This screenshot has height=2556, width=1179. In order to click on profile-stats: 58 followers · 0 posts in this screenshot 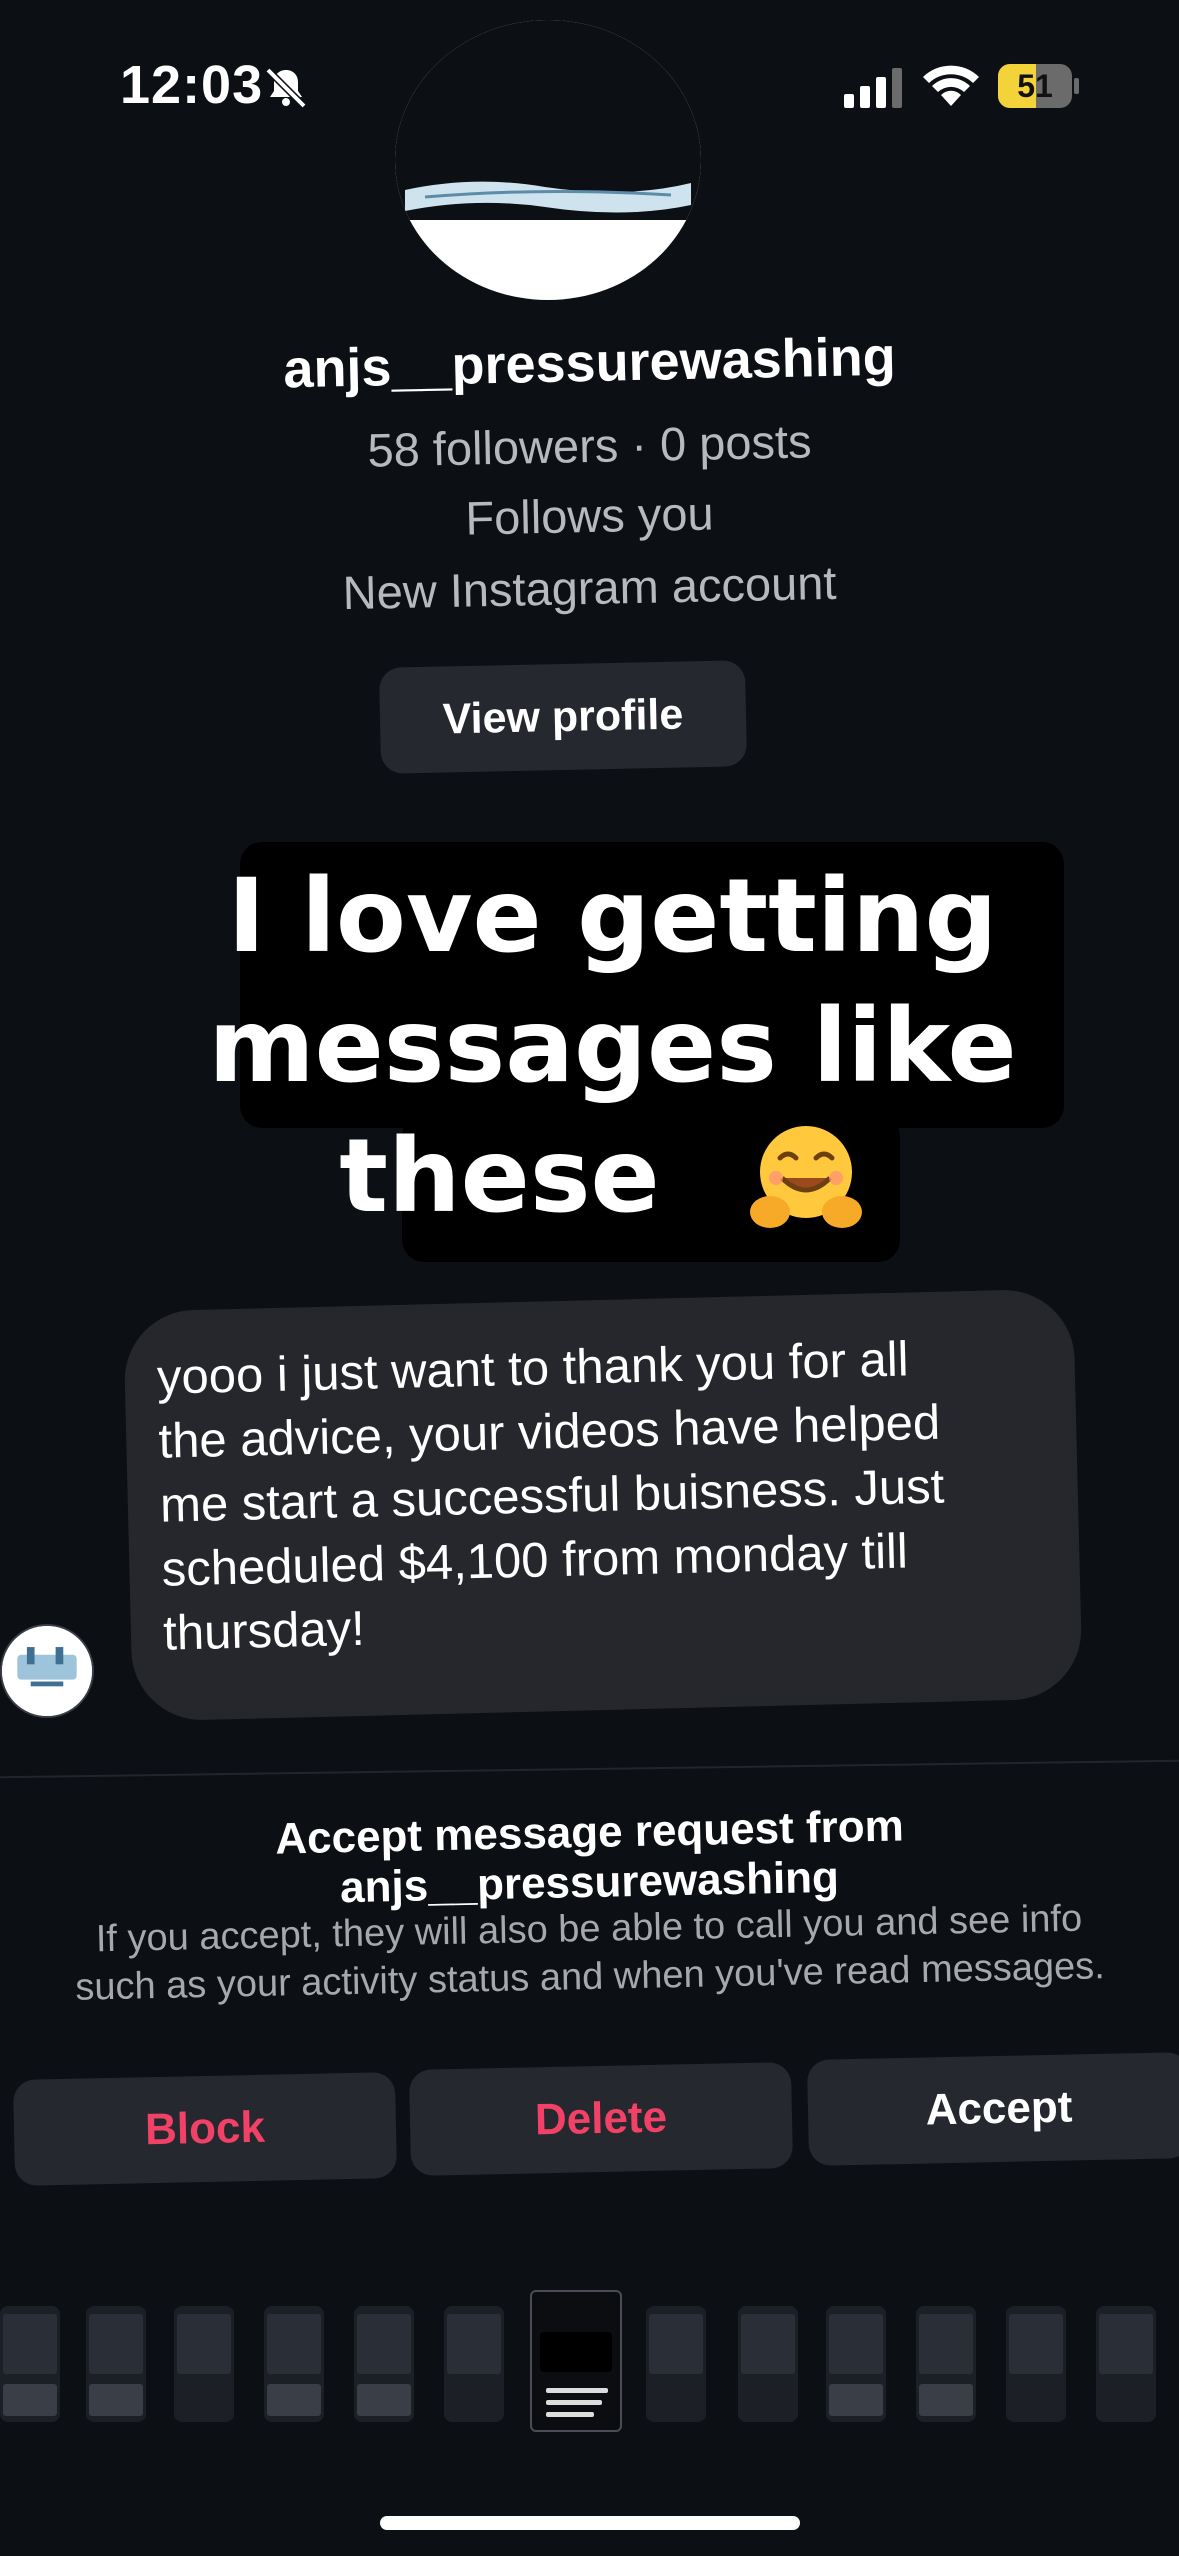, I will do `click(589, 445)`.